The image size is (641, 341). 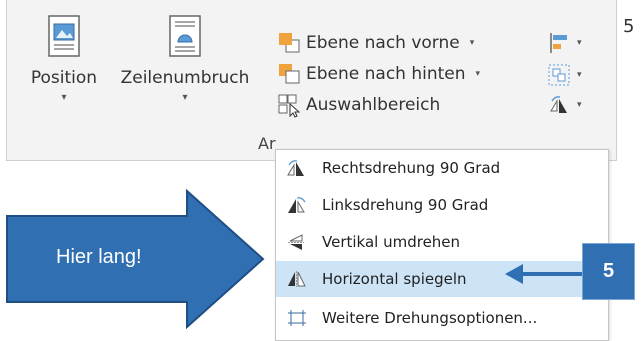 What do you see at coordinates (185, 78) in the screenshot?
I see `wrap-text-label: Zeilenumbruch` at bounding box center [185, 78].